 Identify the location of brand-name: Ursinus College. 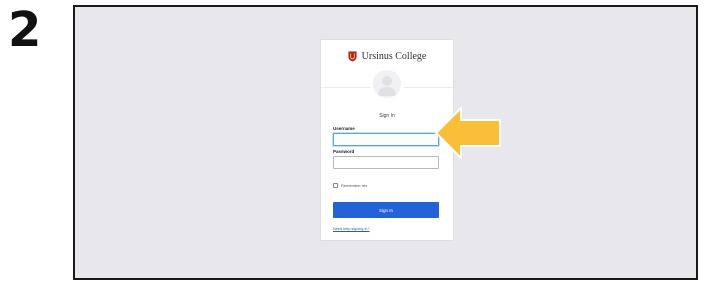
(394, 56).